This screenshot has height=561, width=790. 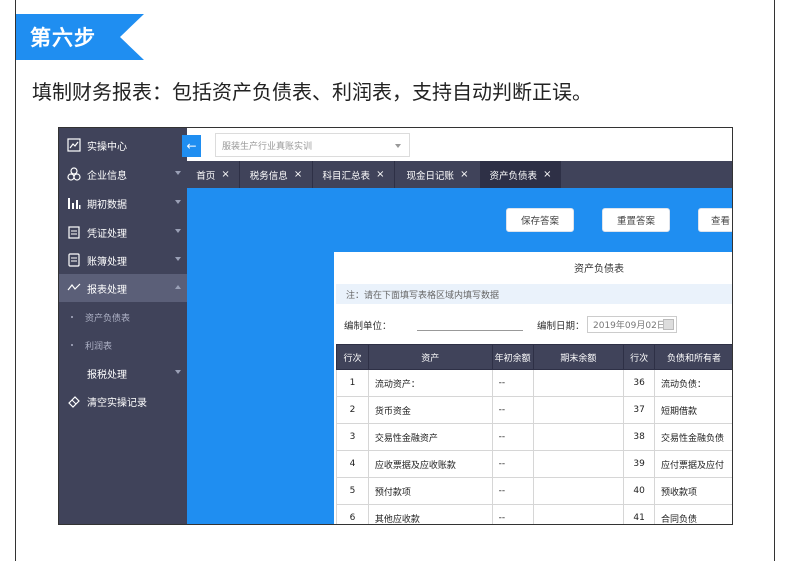 I want to click on unit-label: 编制单位：, so click(x=368, y=326).